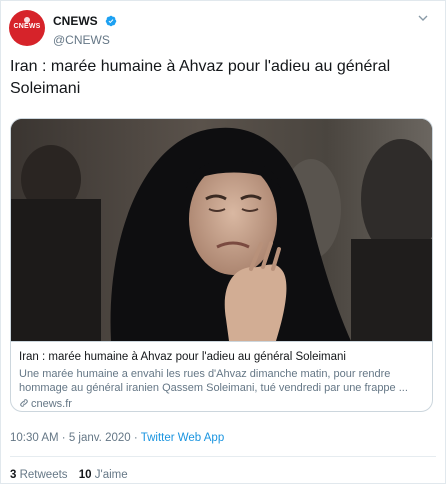 Image resolution: width=446 pixels, height=484 pixels. I want to click on card-domain-text: cnews.fr, so click(51, 404).